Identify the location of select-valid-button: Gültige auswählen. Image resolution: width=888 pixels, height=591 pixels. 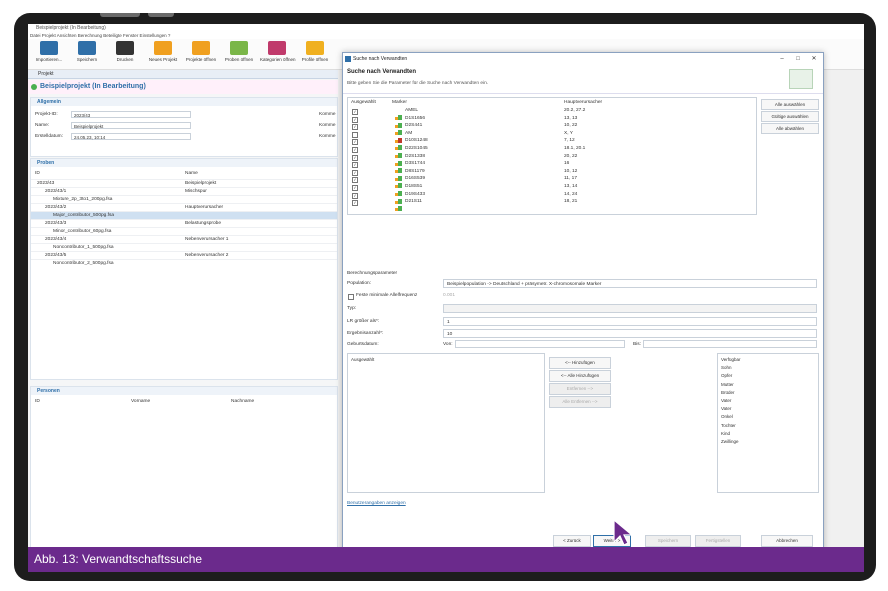
(790, 116).